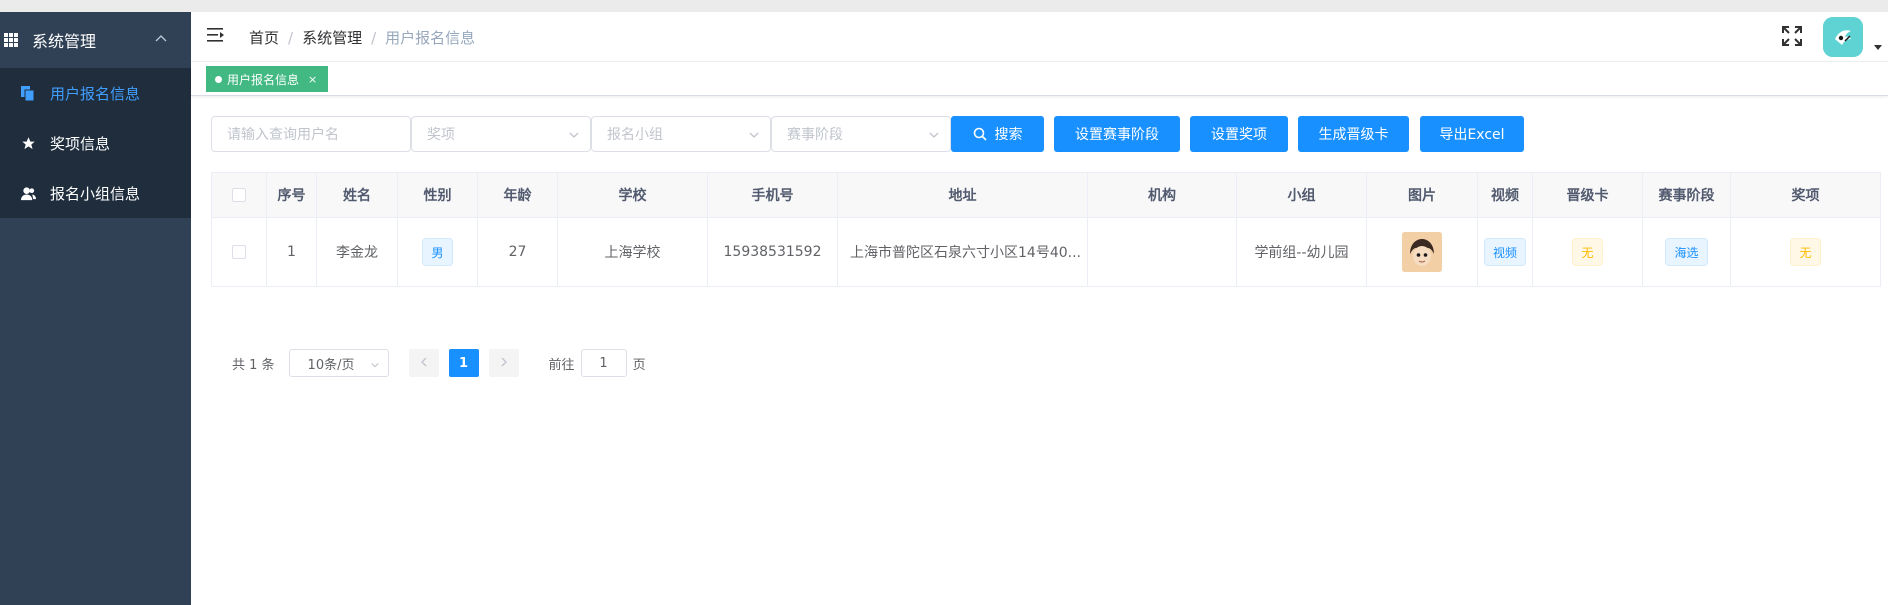 This screenshot has height=605, width=1888. I want to click on group-placeholder: 报名小组, so click(635, 135).